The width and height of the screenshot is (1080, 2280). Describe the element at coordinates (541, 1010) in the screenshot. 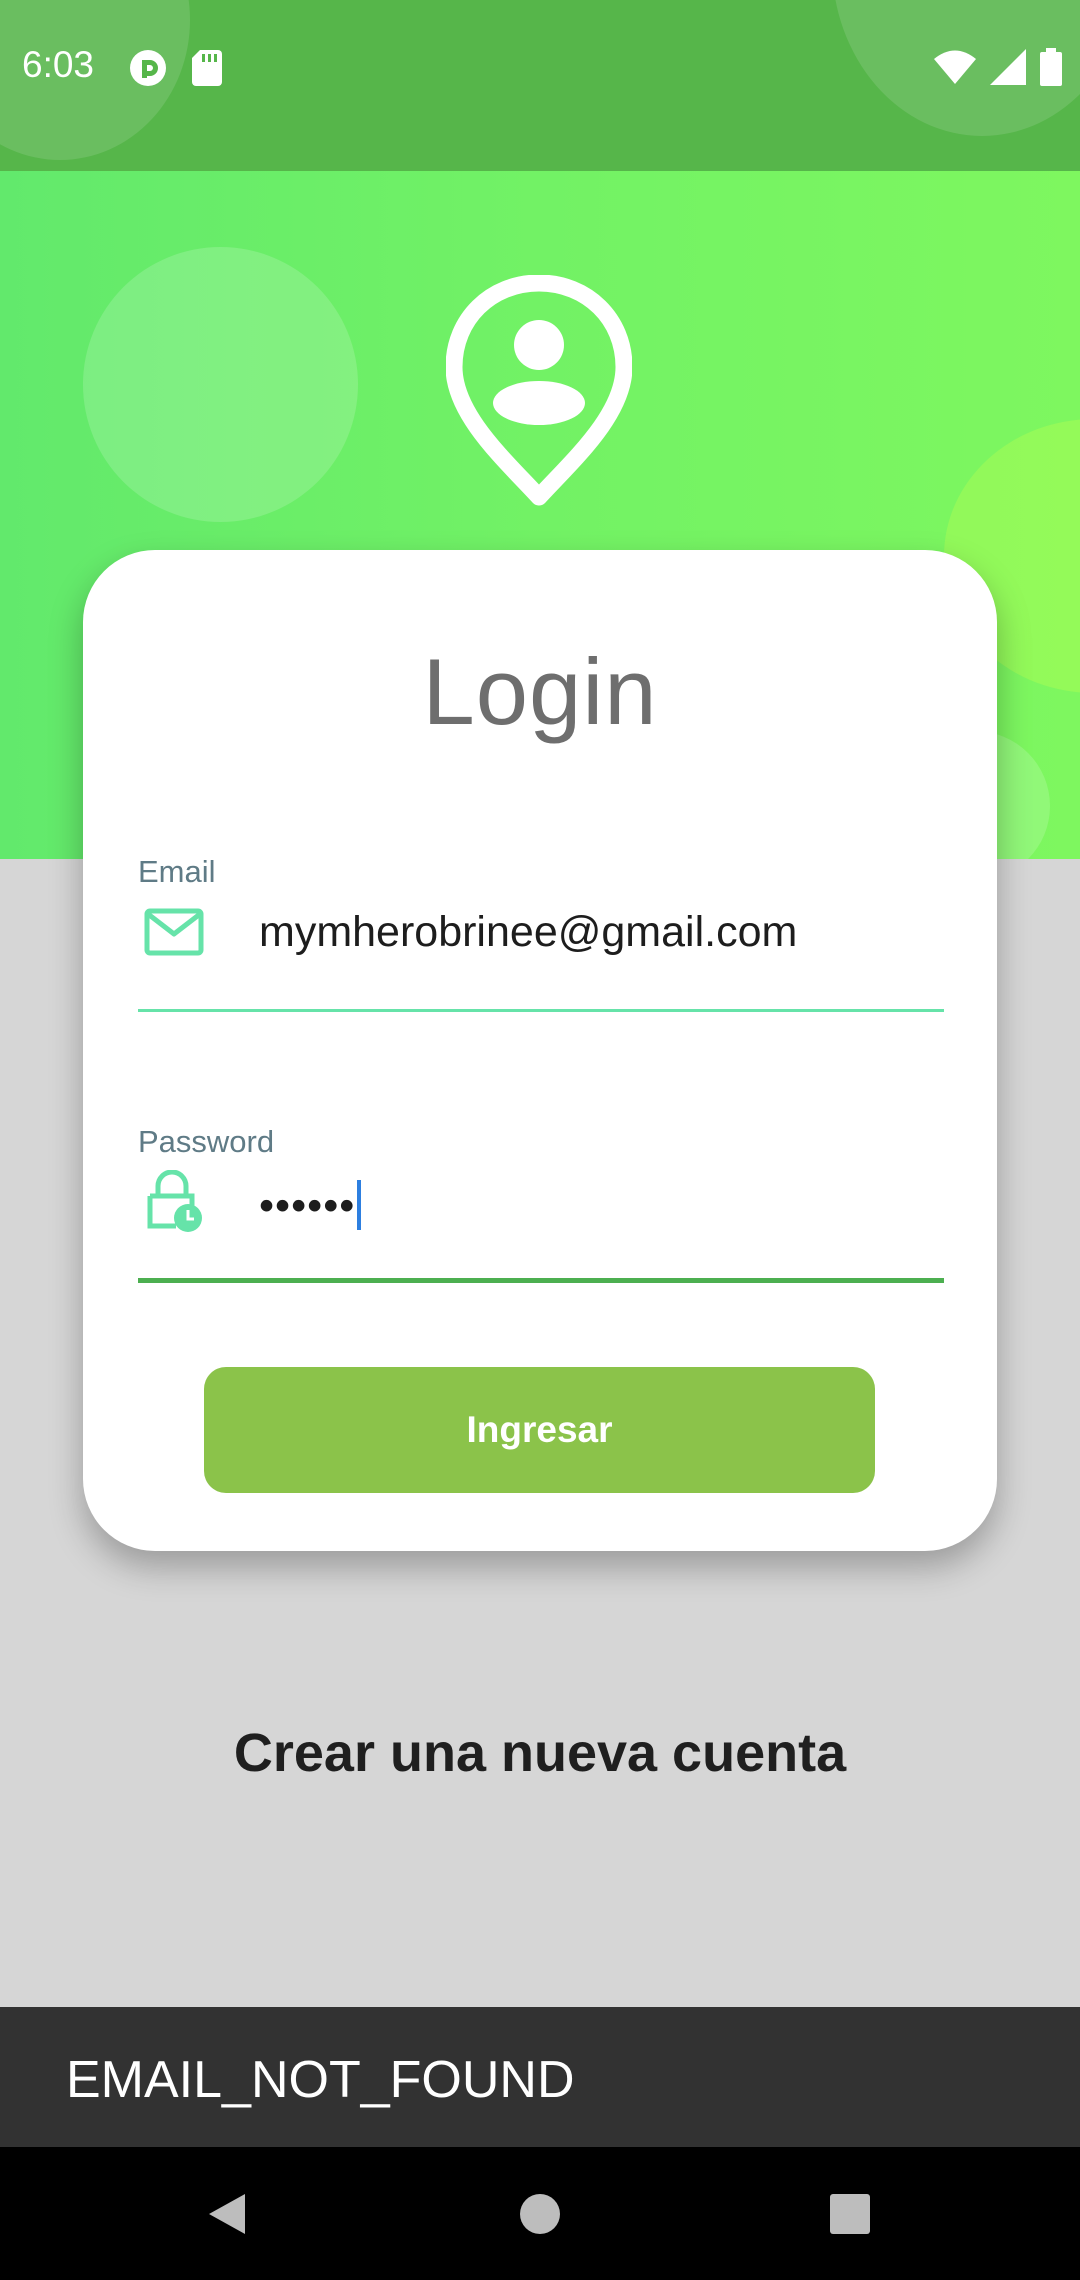

I see `email-underline` at that location.